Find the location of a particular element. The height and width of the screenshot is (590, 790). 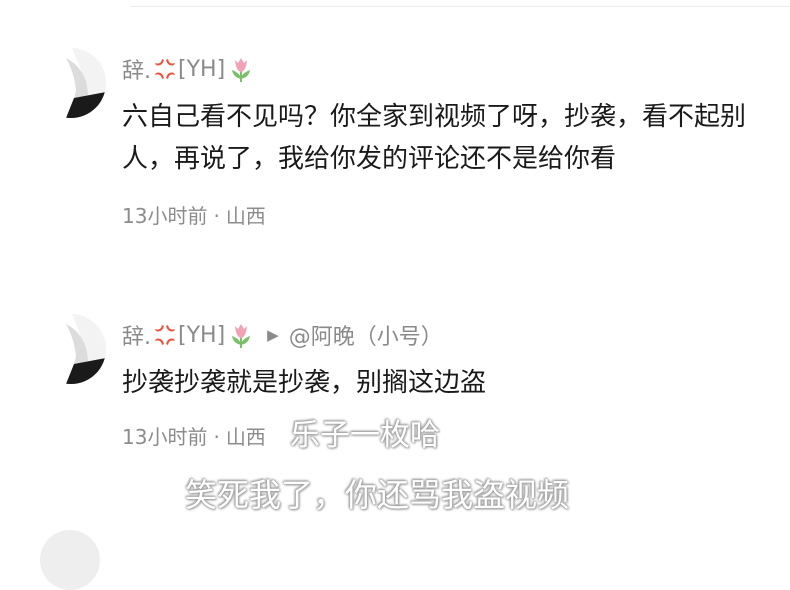

overlay-caption: 笑死我了，你还骂我盗视频 is located at coordinates (377, 495).